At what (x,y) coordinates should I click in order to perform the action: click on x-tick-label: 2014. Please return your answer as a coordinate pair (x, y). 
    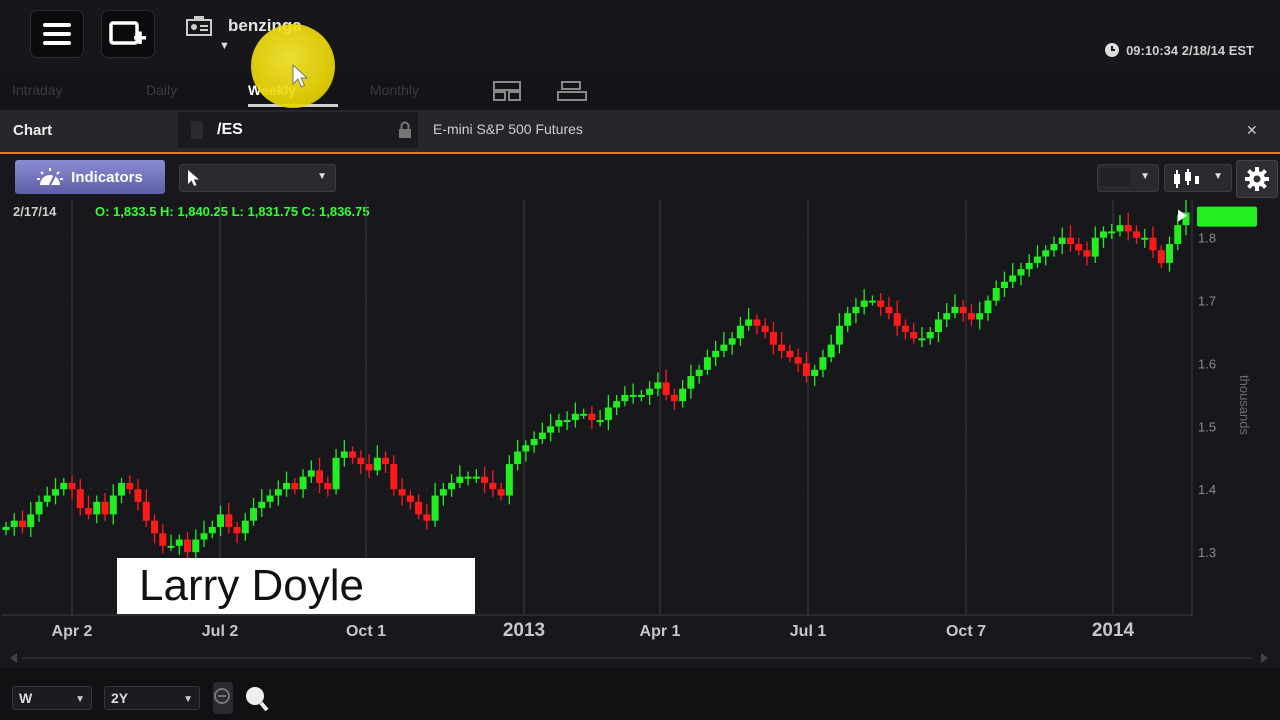
    Looking at the image, I should click on (1113, 630).